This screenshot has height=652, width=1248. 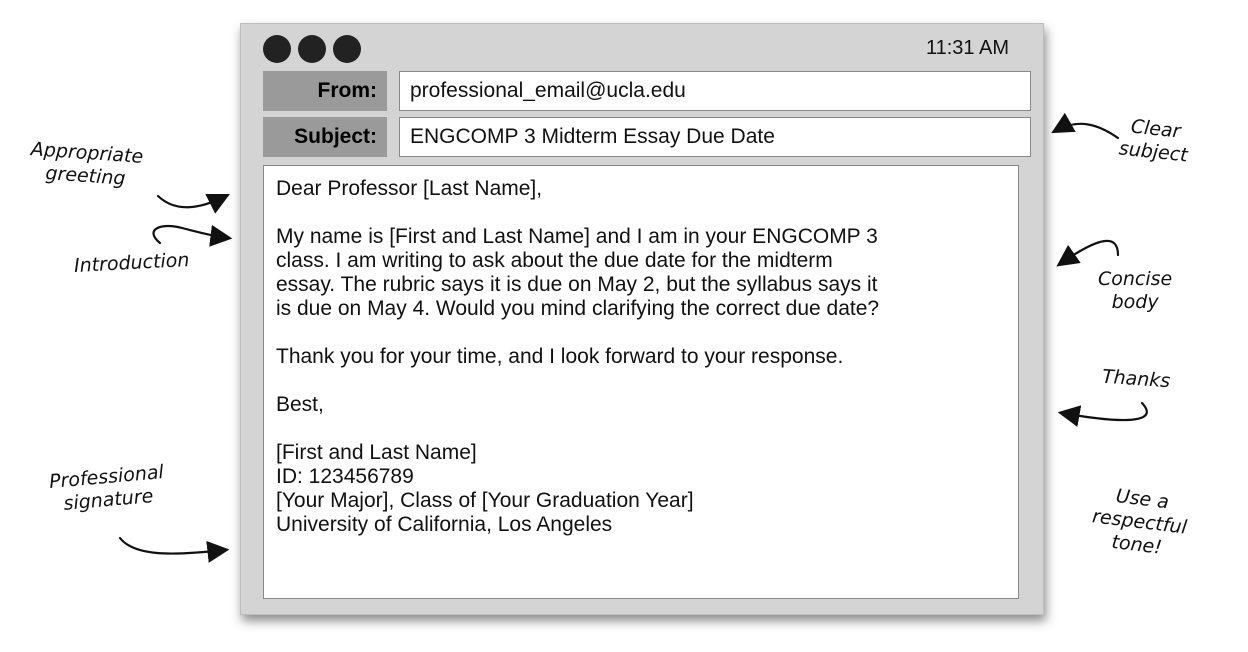 What do you see at coordinates (1085, 126) in the screenshot?
I see `subject-arrow` at bounding box center [1085, 126].